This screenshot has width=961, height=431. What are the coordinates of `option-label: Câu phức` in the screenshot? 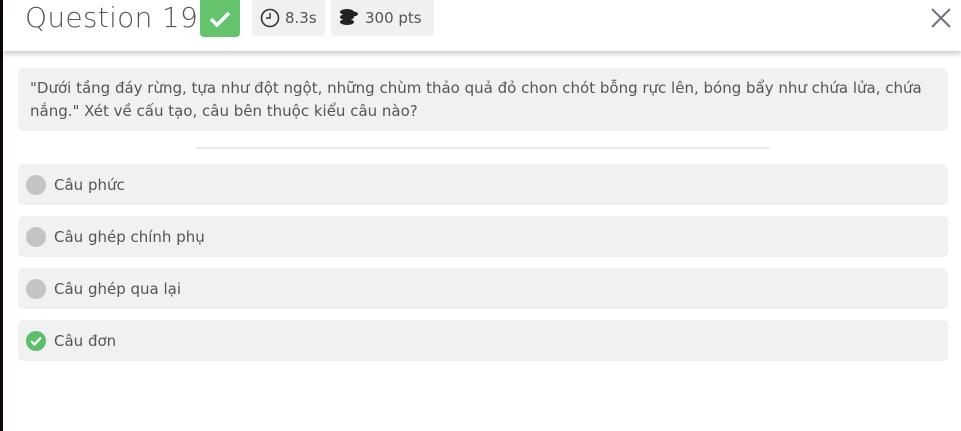 It's located at (89, 184).